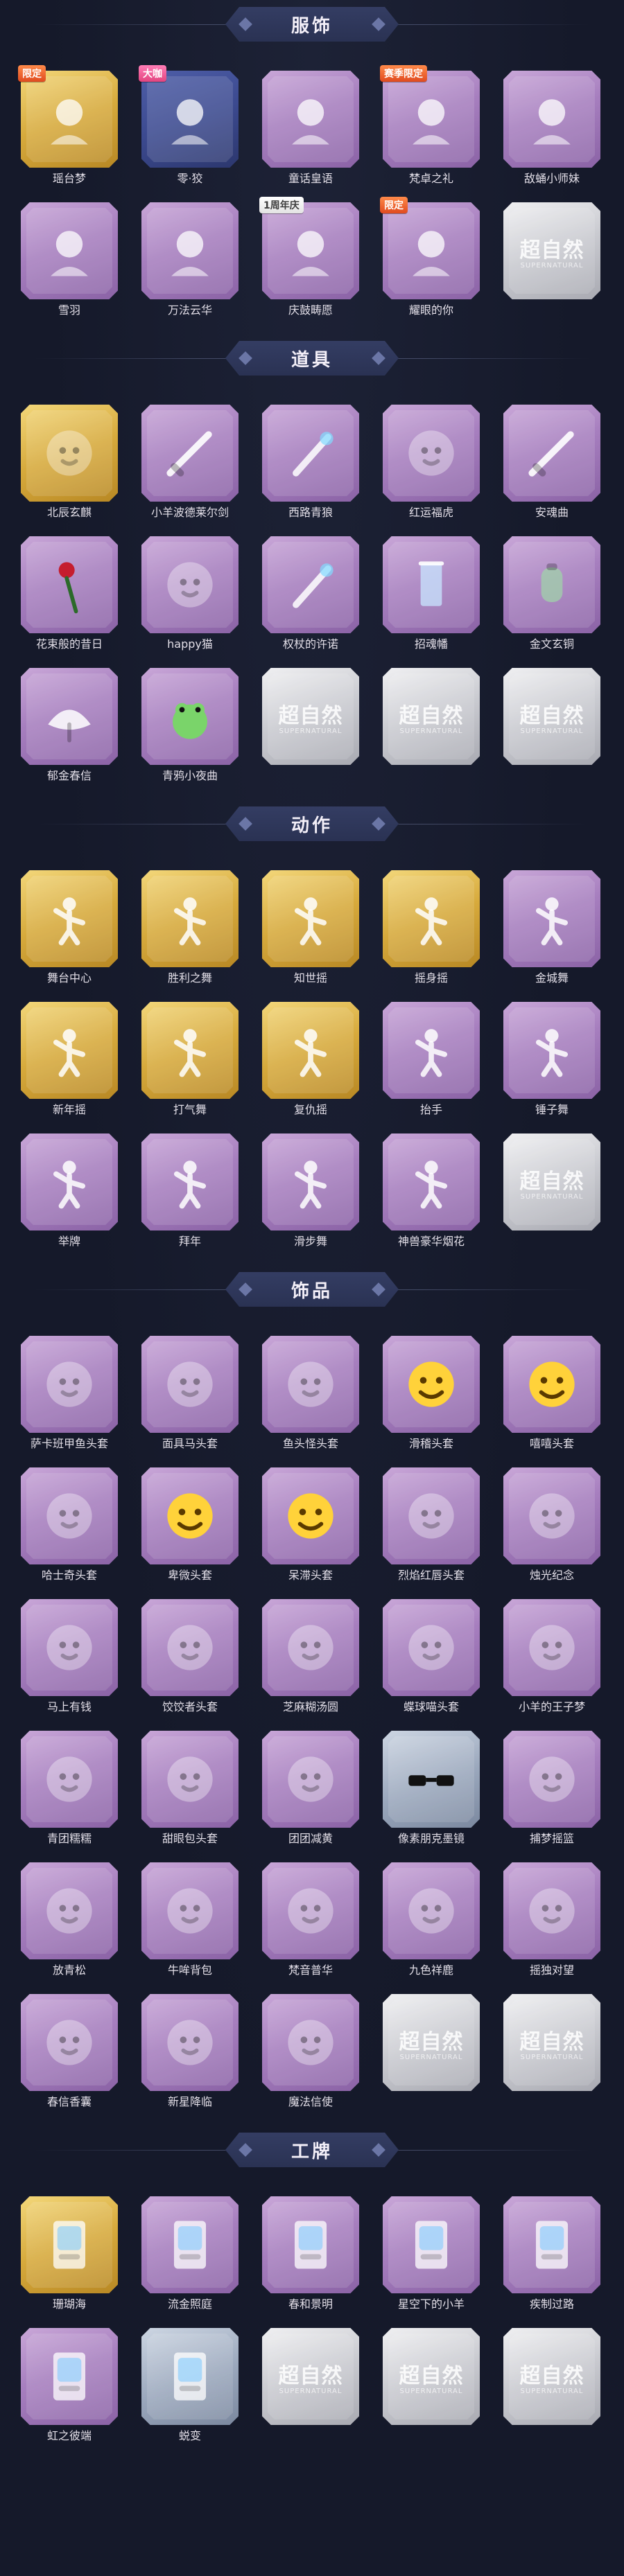 The height and width of the screenshot is (2576, 624). What do you see at coordinates (310, 1525) in the screenshot?
I see `item-card: 呆滞头套` at bounding box center [310, 1525].